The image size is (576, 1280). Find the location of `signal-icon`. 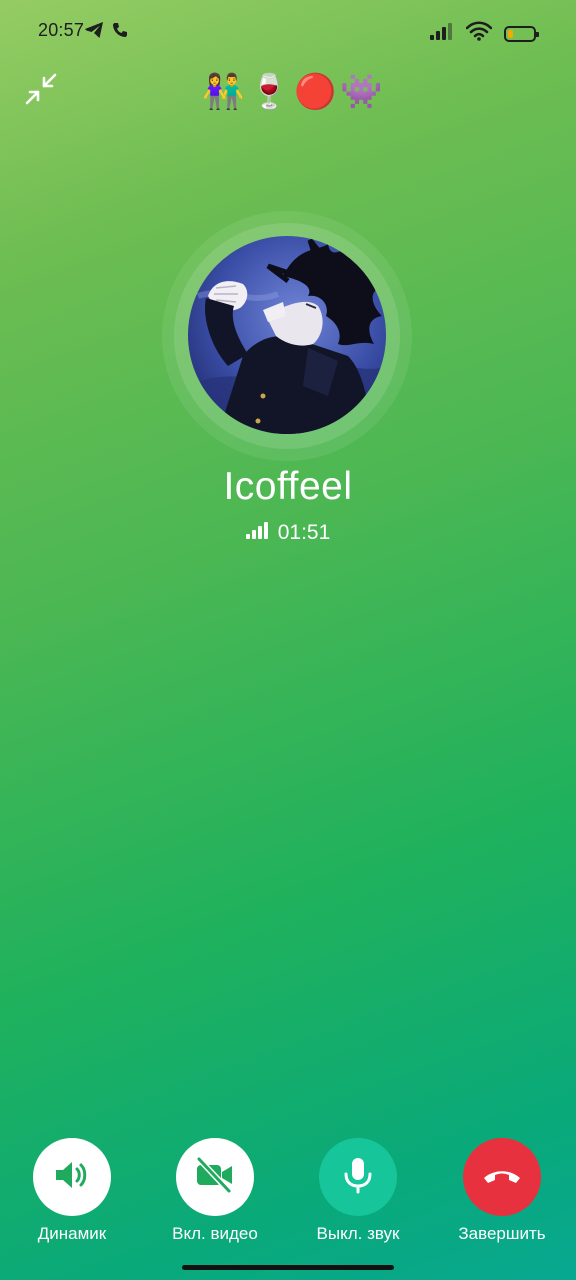

signal-icon is located at coordinates (442, 33).